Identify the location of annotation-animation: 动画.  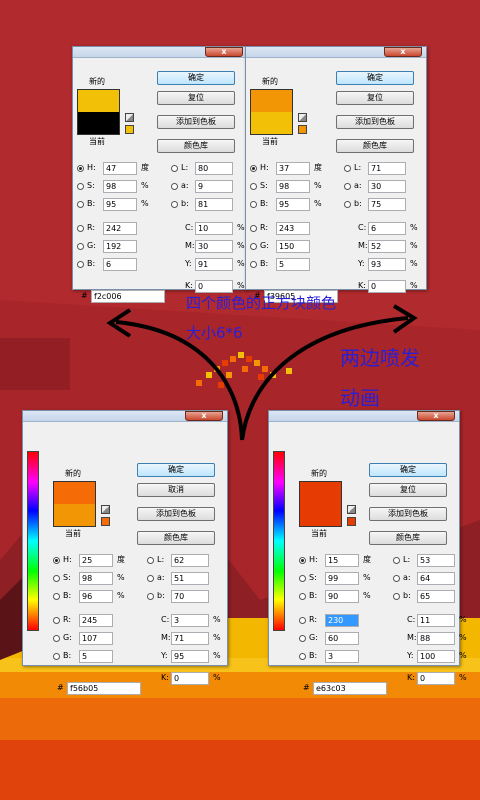
(360, 398).